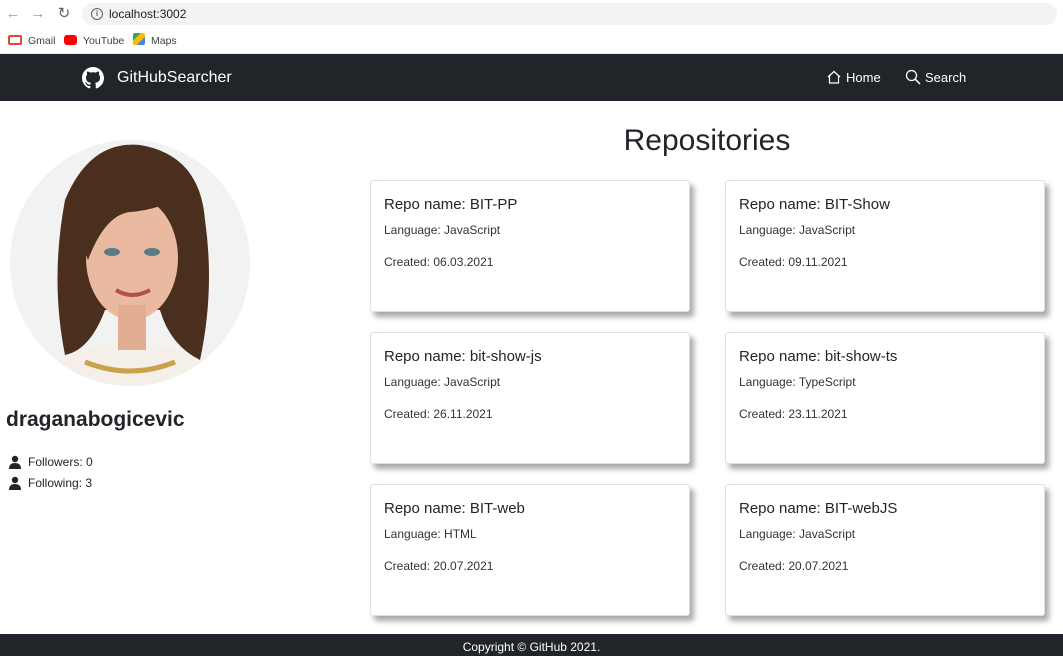 The width and height of the screenshot is (1063, 656). What do you see at coordinates (15, 40) in the screenshot?
I see `gmail-icon` at bounding box center [15, 40].